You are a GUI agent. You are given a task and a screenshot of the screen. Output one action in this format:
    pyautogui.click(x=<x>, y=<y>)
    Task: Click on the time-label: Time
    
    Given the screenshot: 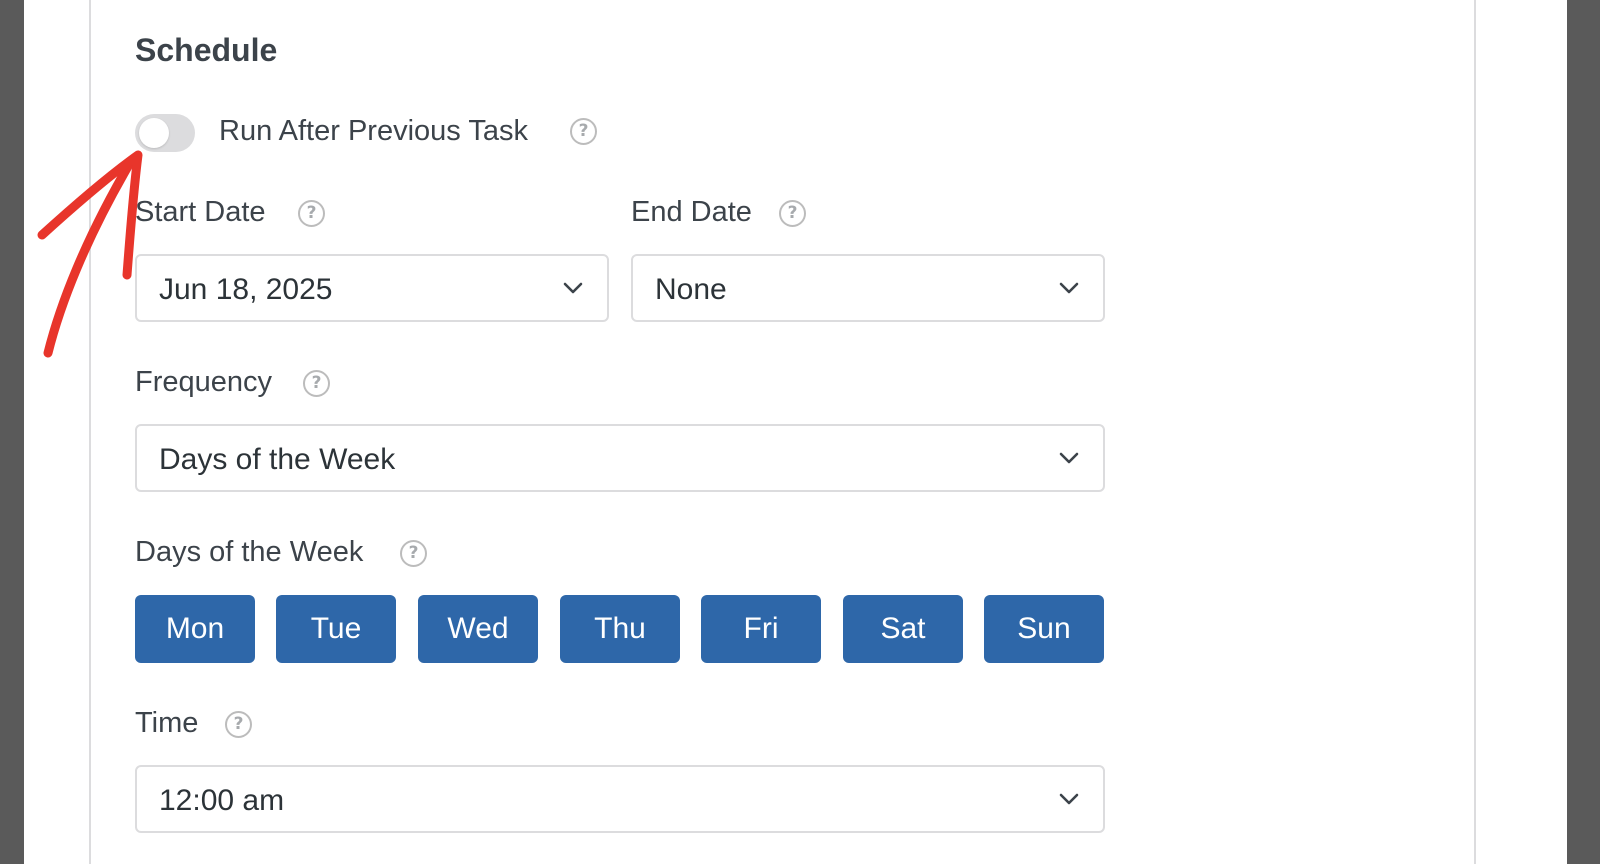 What is the action you would take?
    pyautogui.click(x=167, y=723)
    